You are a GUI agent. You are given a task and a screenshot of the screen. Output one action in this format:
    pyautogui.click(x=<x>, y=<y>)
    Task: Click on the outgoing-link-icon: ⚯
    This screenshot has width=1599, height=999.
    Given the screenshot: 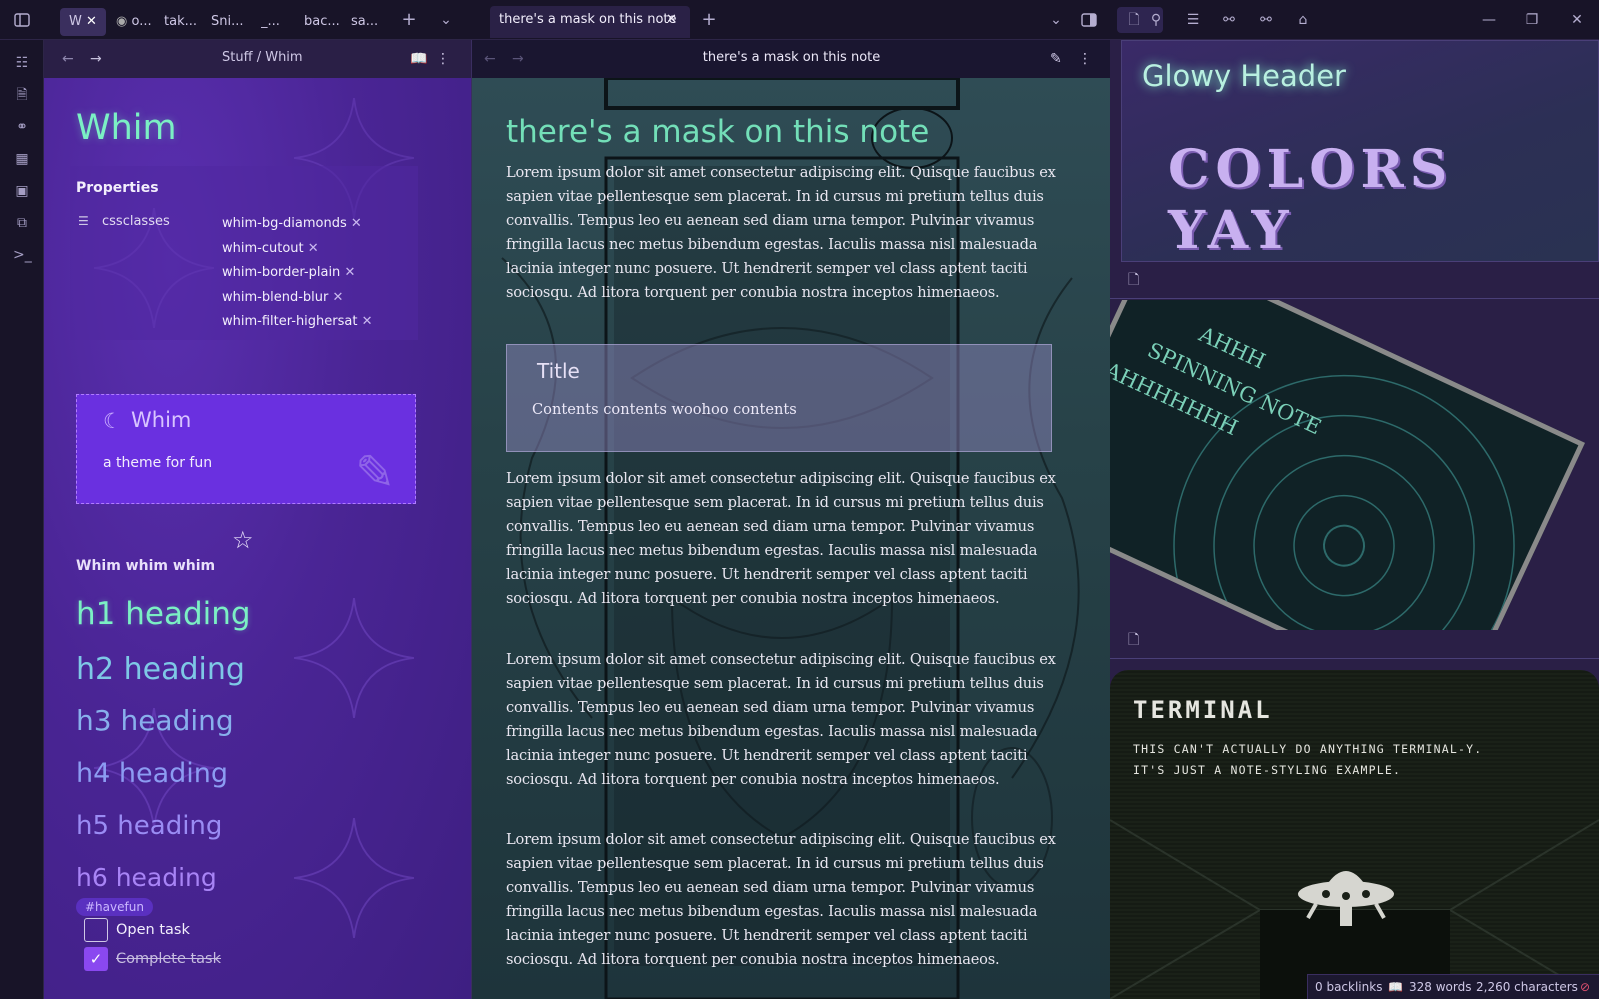 What is the action you would take?
    pyautogui.click(x=1266, y=20)
    